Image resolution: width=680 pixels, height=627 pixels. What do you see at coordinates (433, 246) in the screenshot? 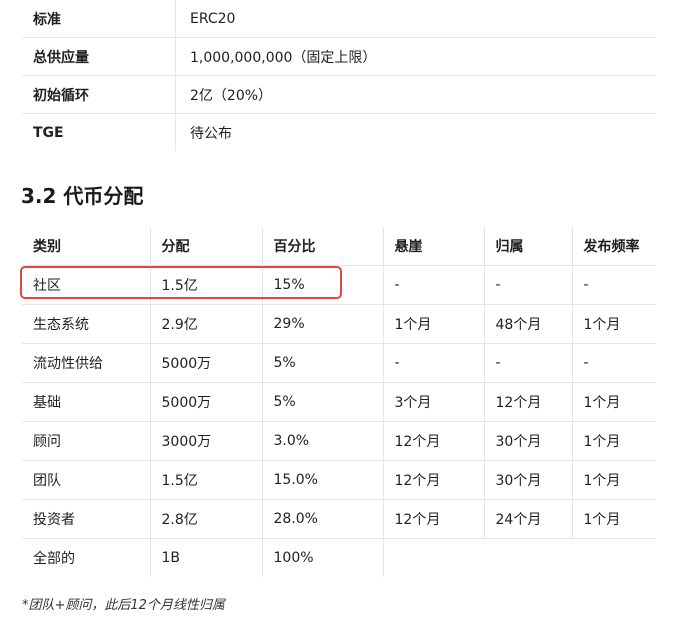
I see `header-cliff: 悬崖` at bounding box center [433, 246].